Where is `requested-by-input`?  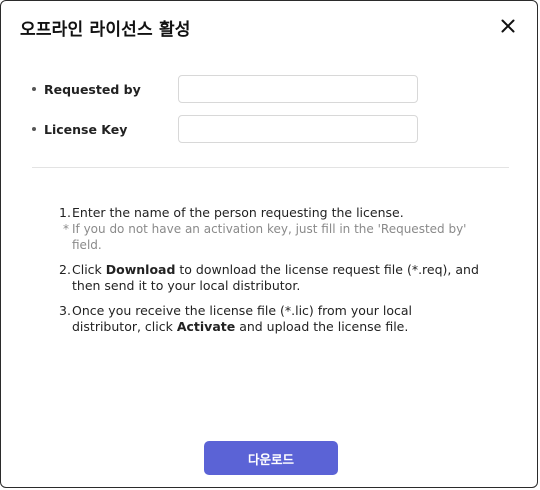 requested-by-input is located at coordinates (298, 89).